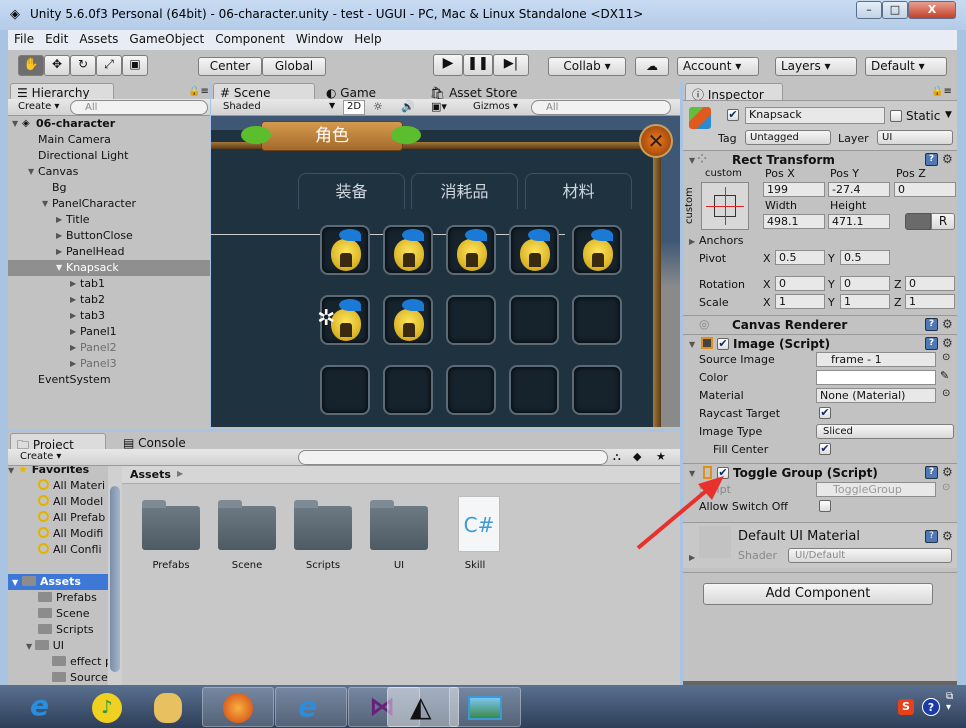  I want to click on scale-y-input: 1, so click(865, 301).